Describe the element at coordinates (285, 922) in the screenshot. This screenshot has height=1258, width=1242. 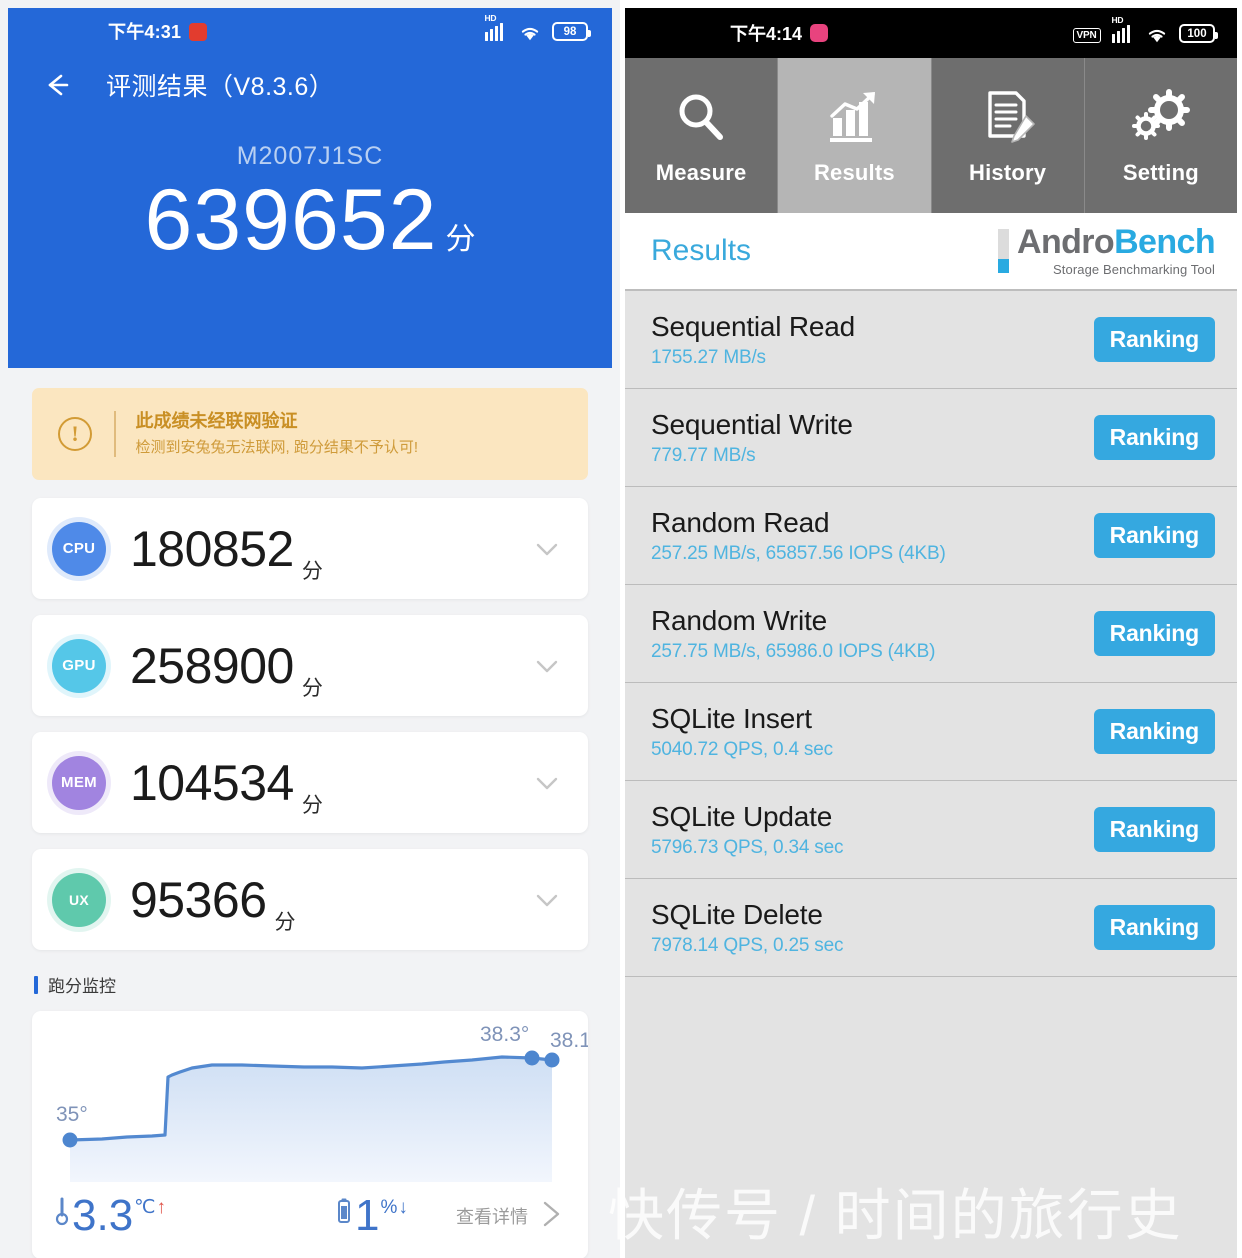
I see `ux-score-unit: 分` at that location.